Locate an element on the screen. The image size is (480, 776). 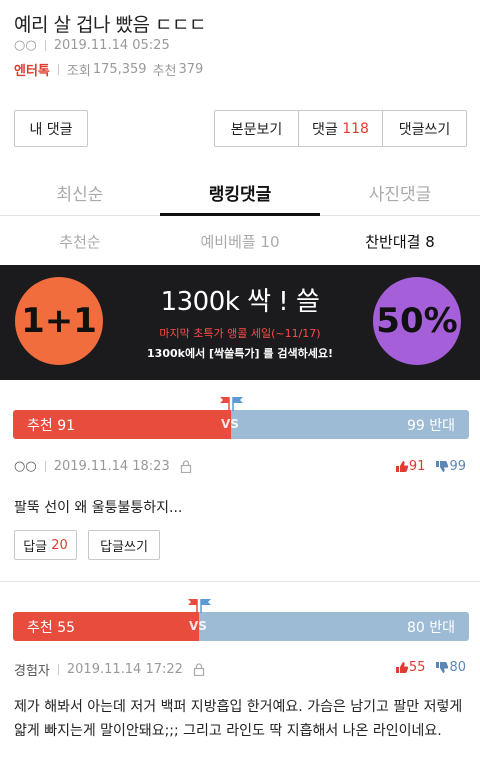
comments-button: 댓글 118 is located at coordinates (341, 128).